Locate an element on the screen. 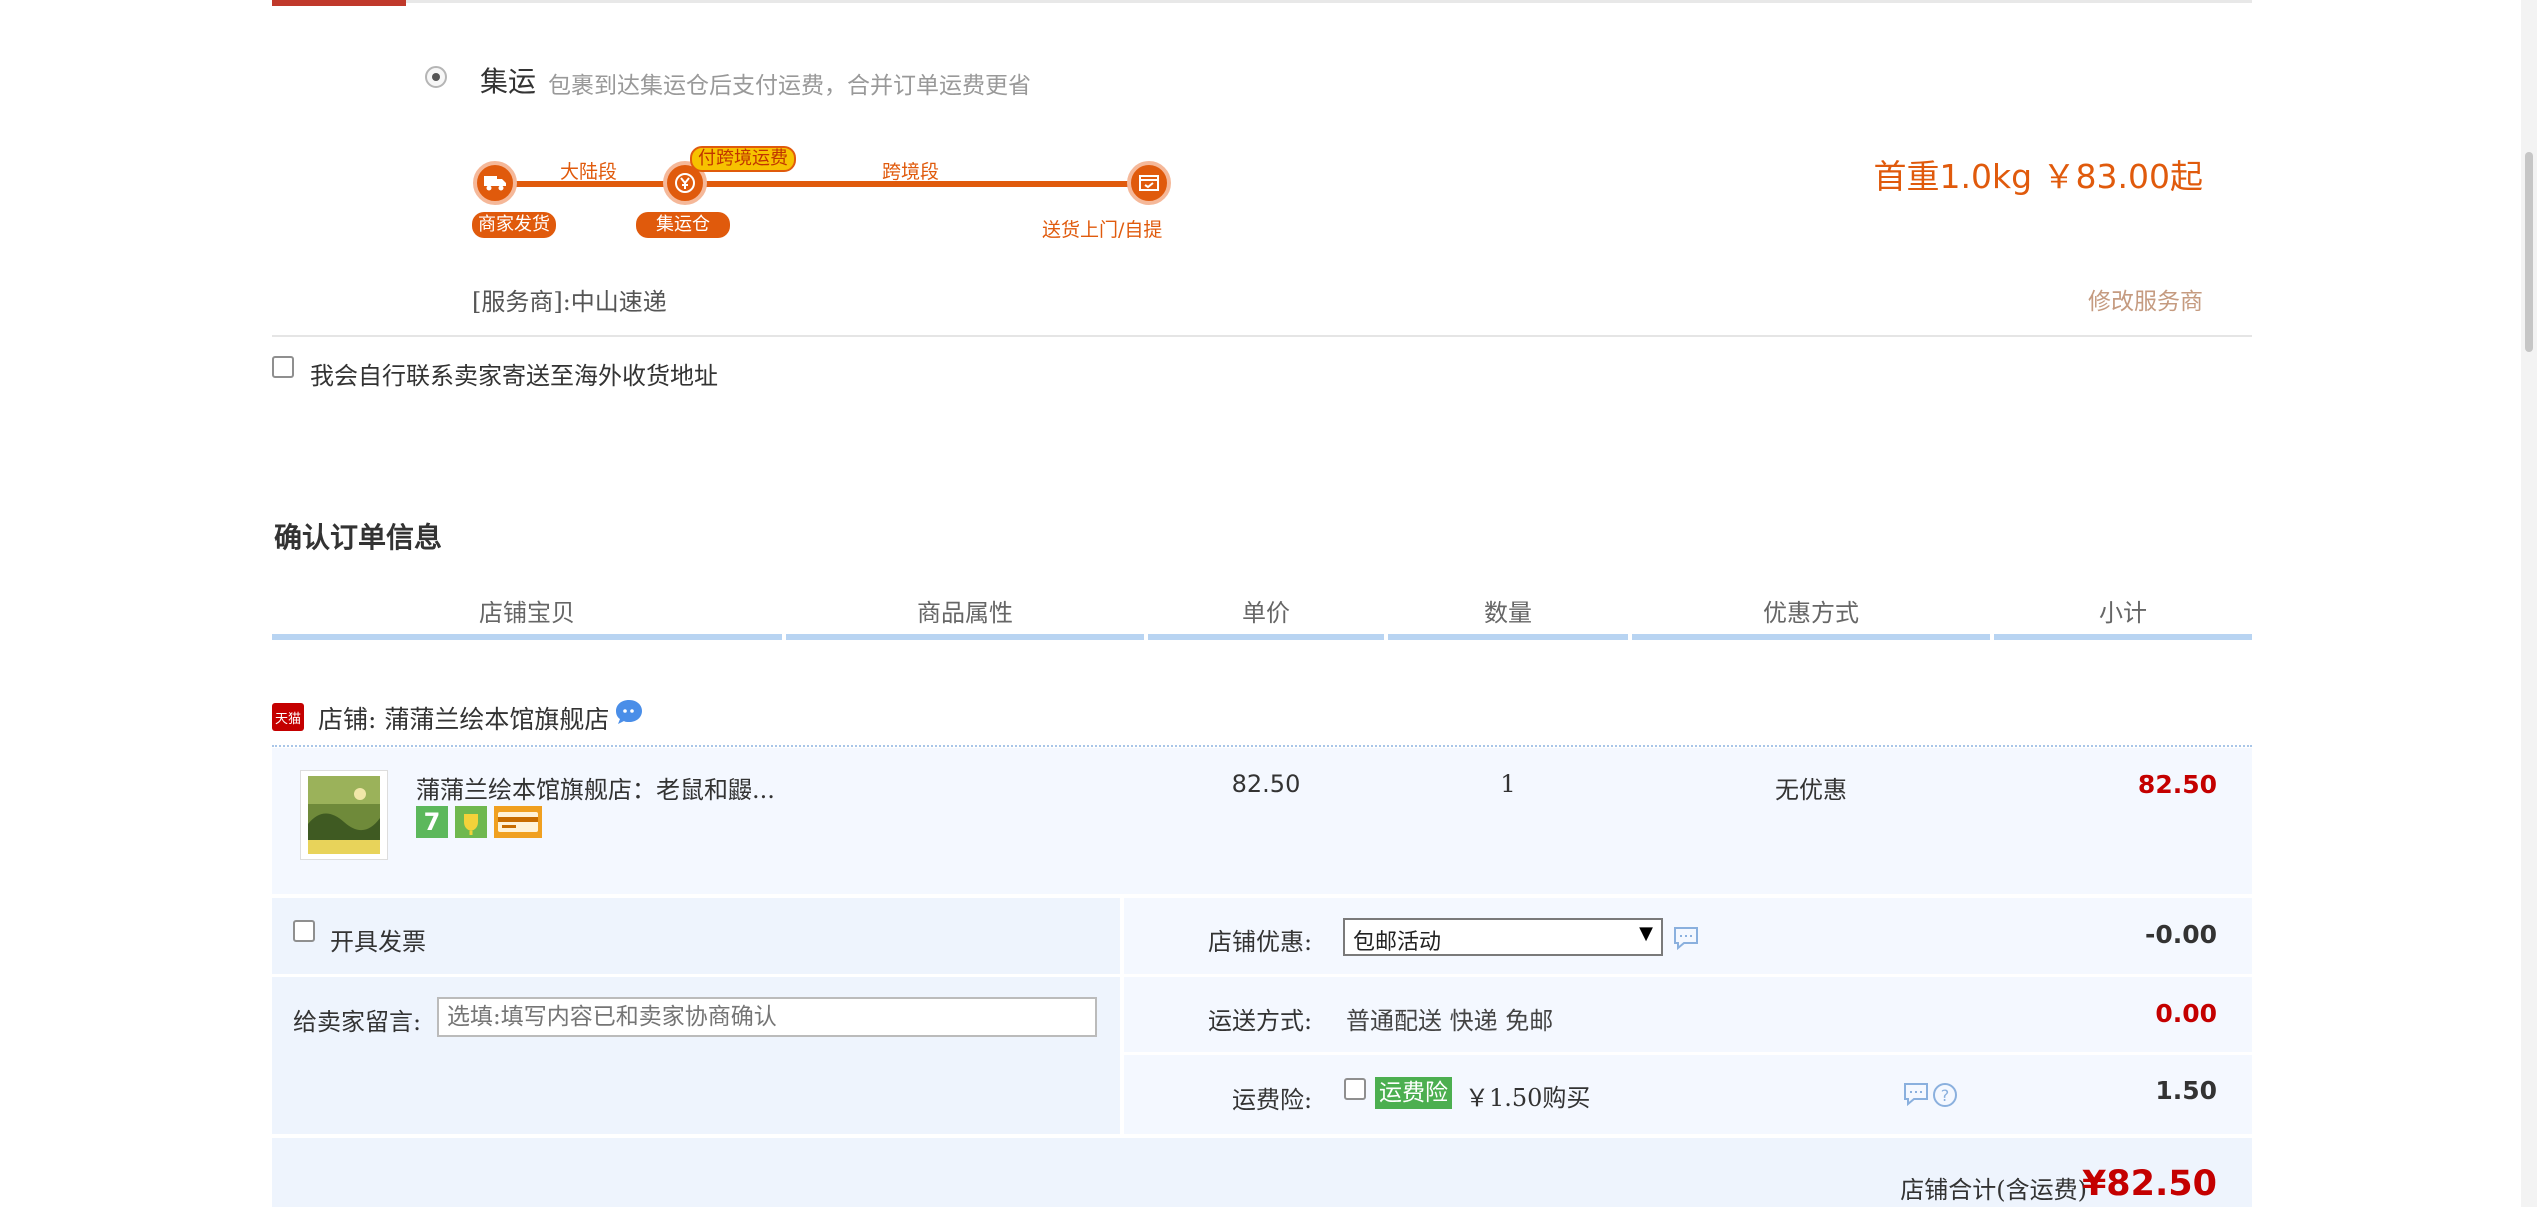 This screenshot has height=1207, width=2537. column-header-subtotal: 小计 is located at coordinates (2123, 613).